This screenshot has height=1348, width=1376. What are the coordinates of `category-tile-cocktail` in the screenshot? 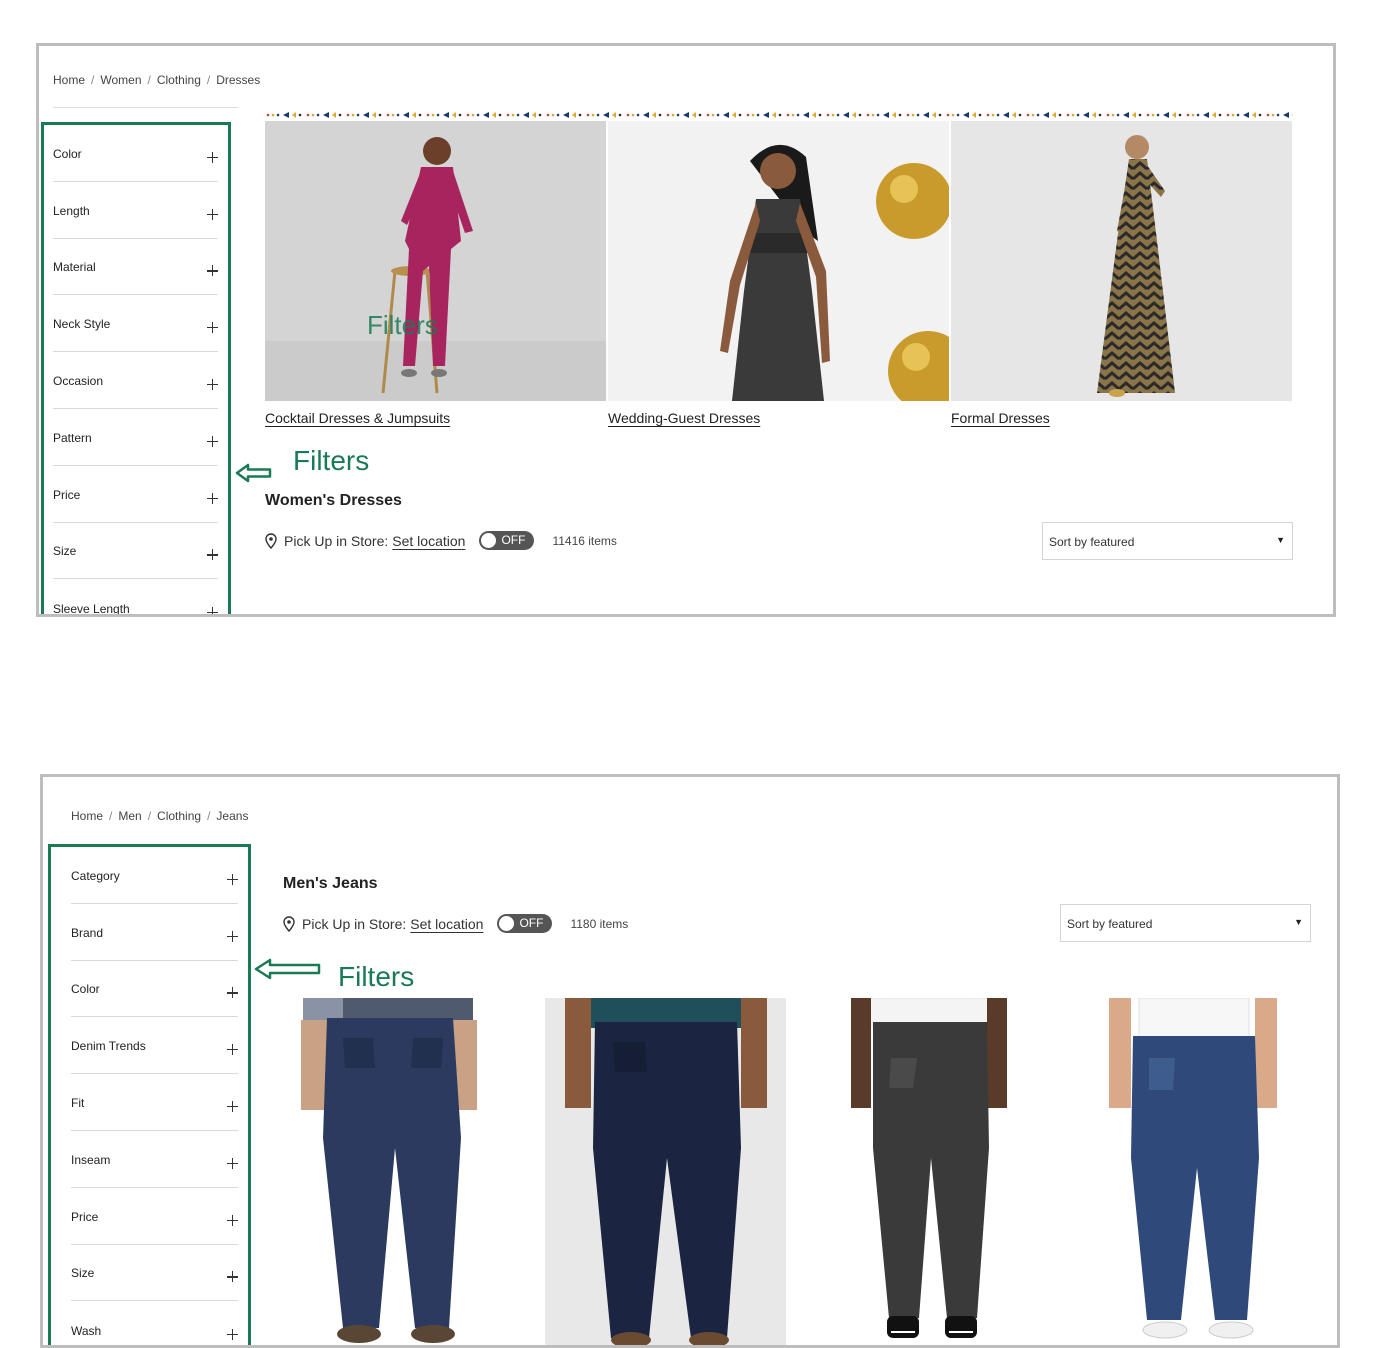 It's located at (435, 261).